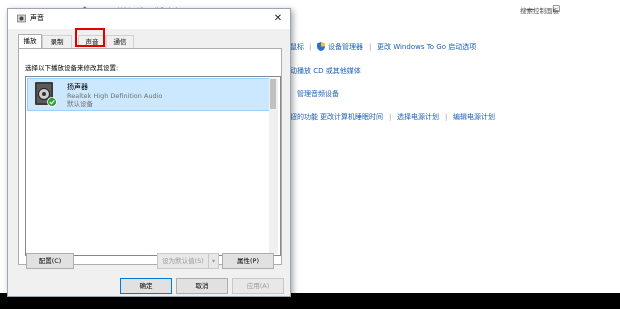  I want to click on dialog-title: 声音, so click(37, 18).